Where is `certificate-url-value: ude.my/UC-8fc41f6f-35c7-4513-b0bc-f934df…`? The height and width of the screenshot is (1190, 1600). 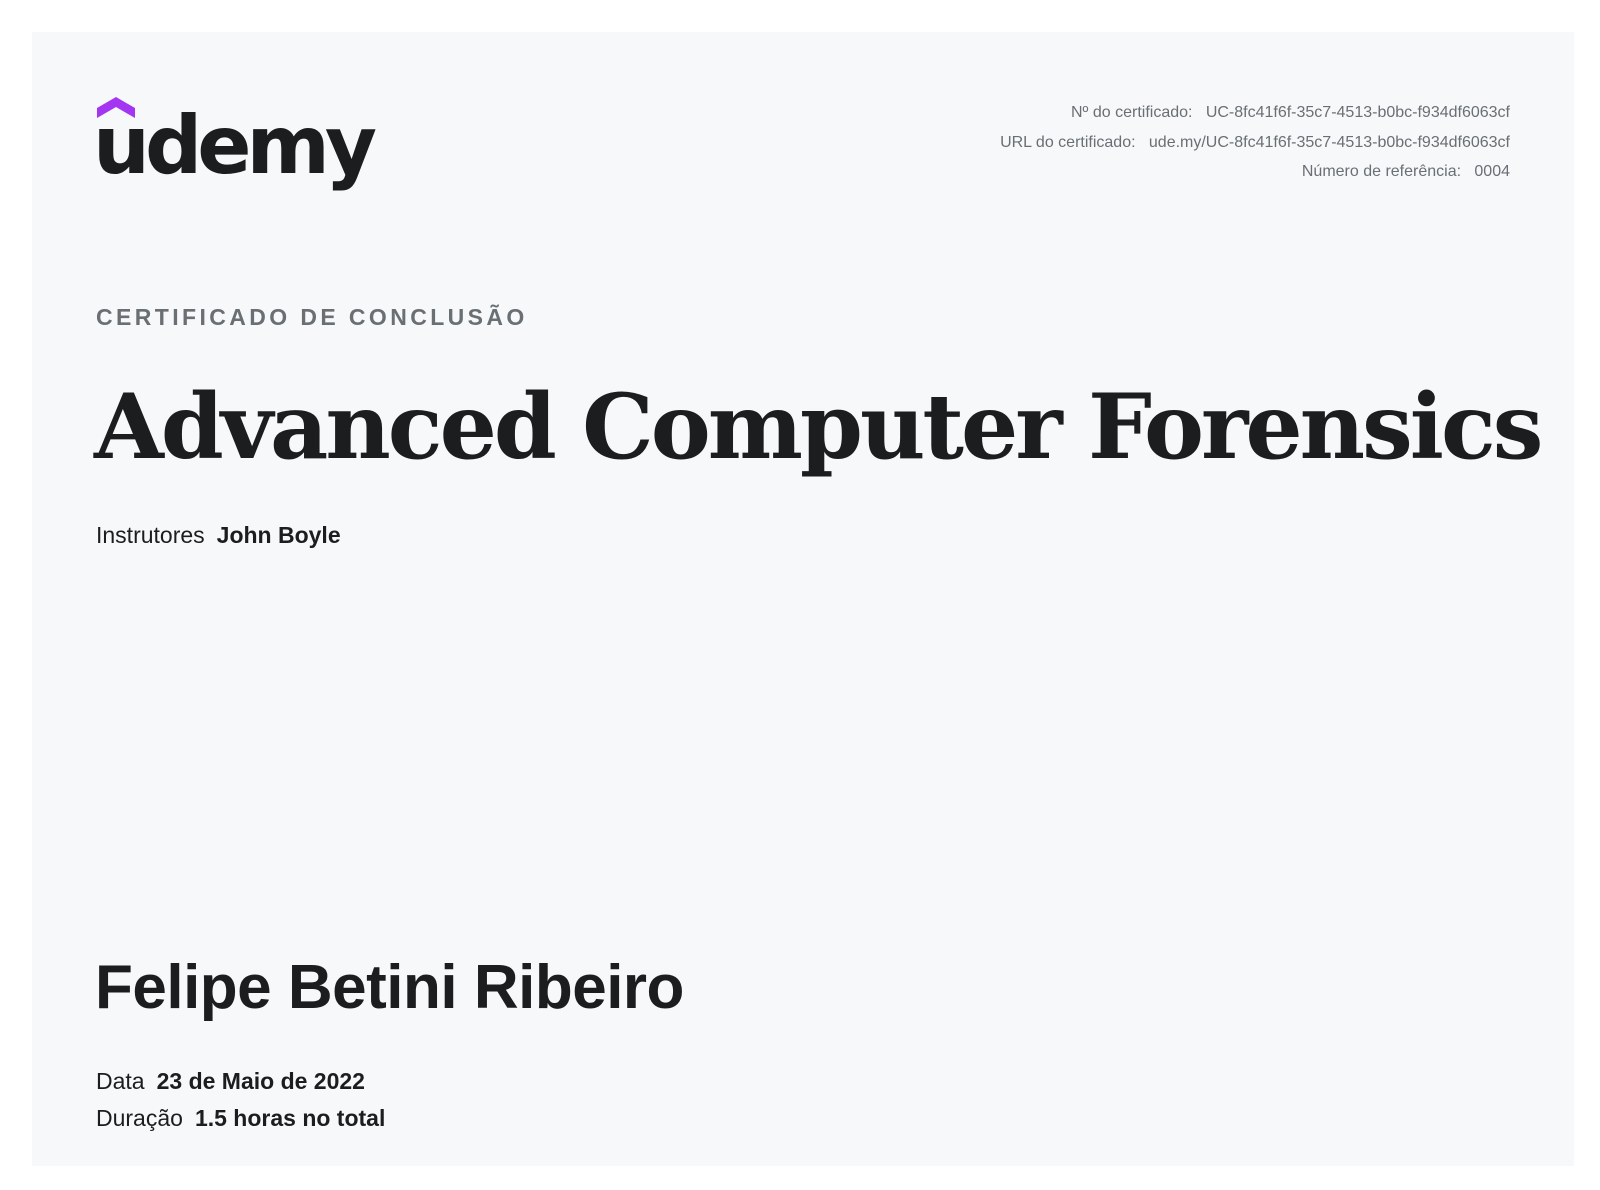
certificate-url-value: ude.my/UC-8fc41f6f-35c7-4513-b0bc-f934df… is located at coordinates (1329, 142).